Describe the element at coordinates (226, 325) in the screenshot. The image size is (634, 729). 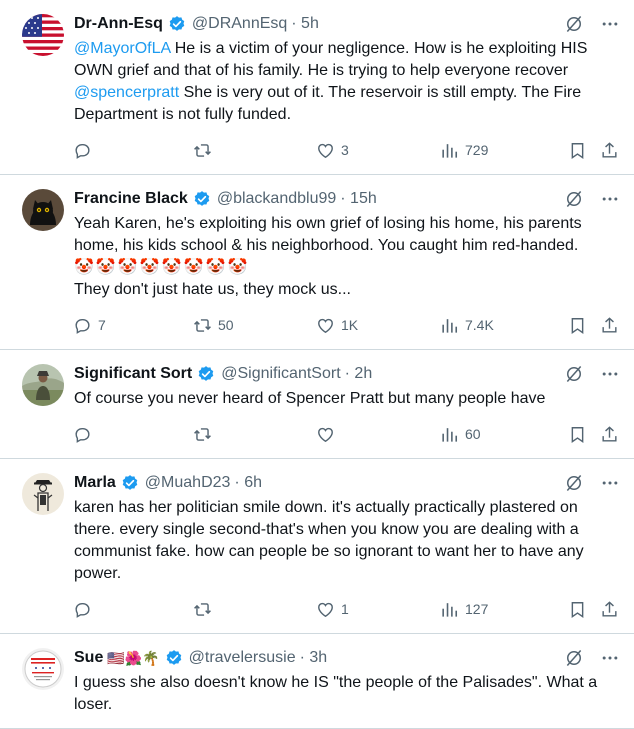
I see `retweet-button-count: 50` at that location.